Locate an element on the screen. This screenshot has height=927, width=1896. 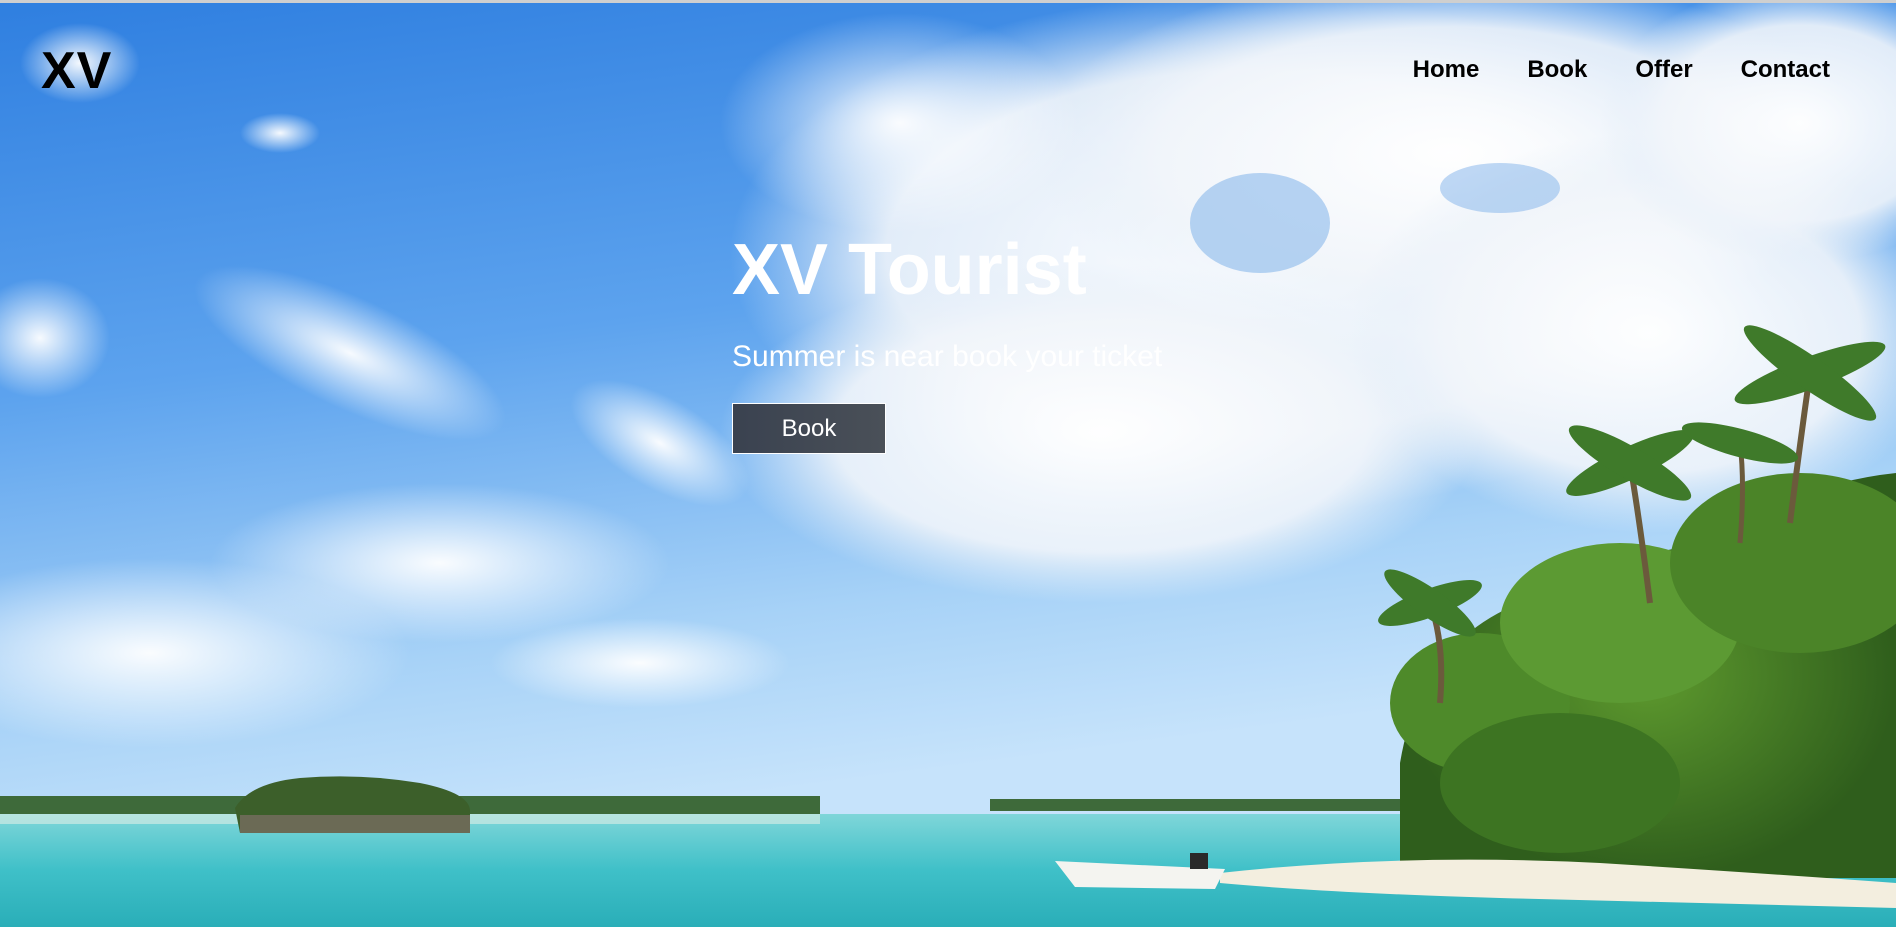
site-logo: XV is located at coordinates (76, 71).